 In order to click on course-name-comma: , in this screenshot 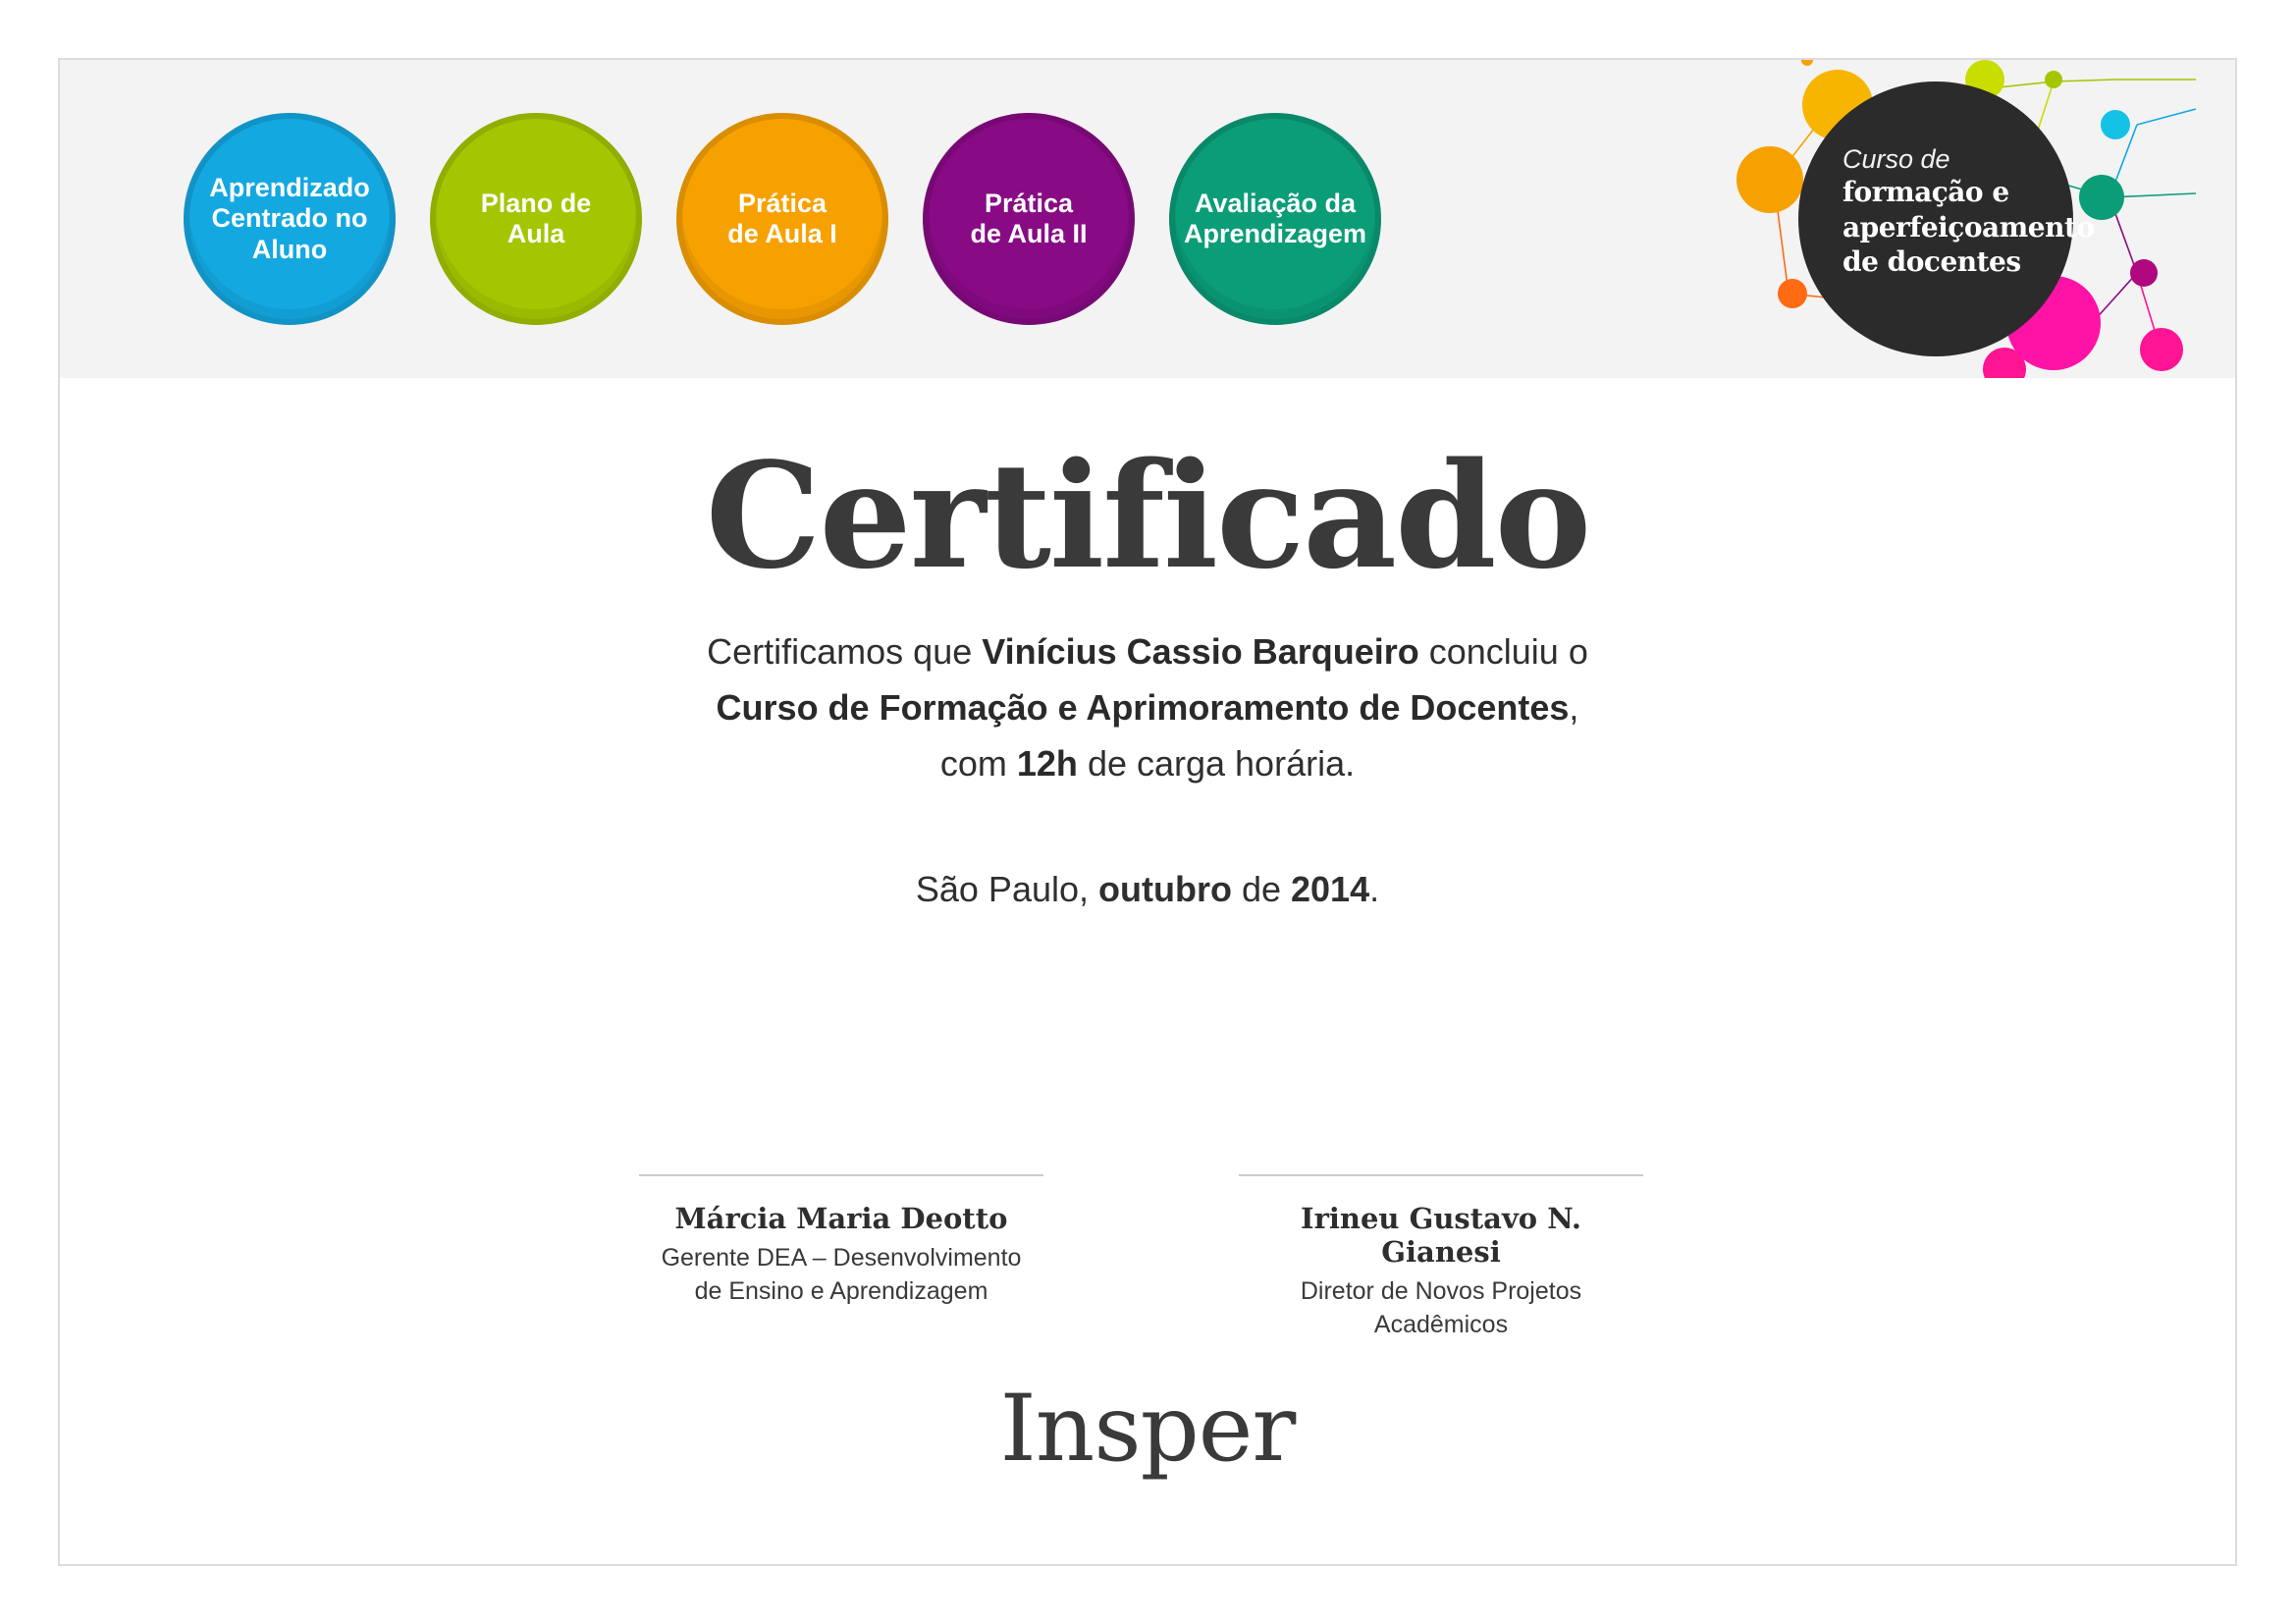, I will do `click(1574, 707)`.